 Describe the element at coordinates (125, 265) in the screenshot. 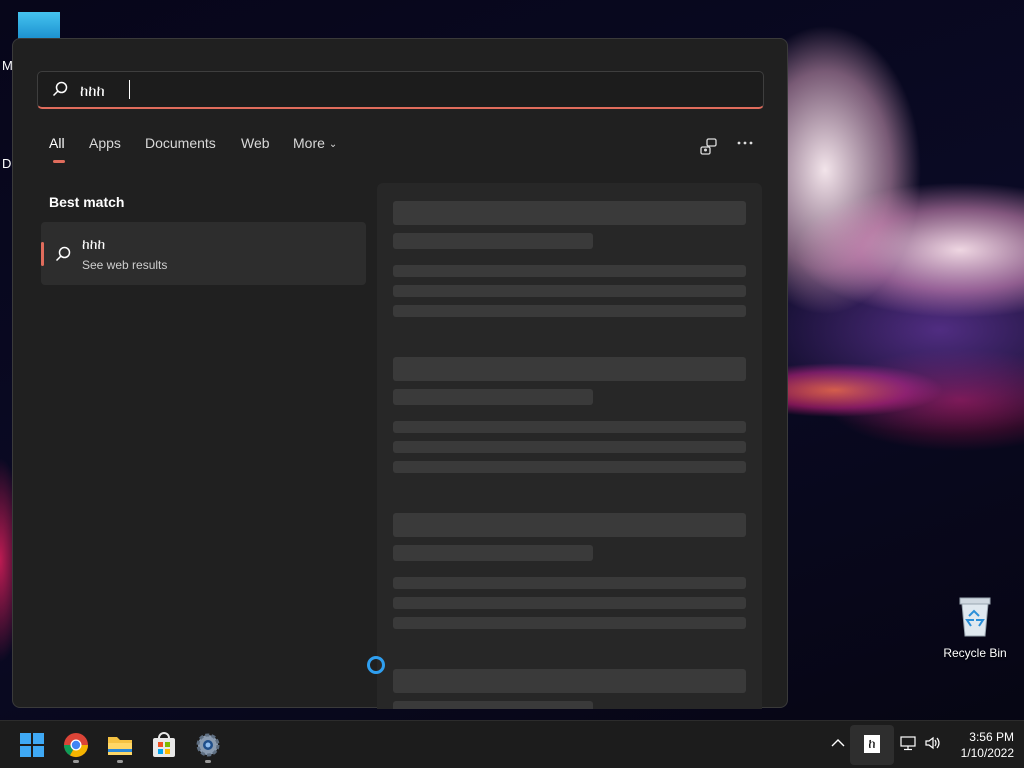

I see `result-subtitle: See web results` at that location.